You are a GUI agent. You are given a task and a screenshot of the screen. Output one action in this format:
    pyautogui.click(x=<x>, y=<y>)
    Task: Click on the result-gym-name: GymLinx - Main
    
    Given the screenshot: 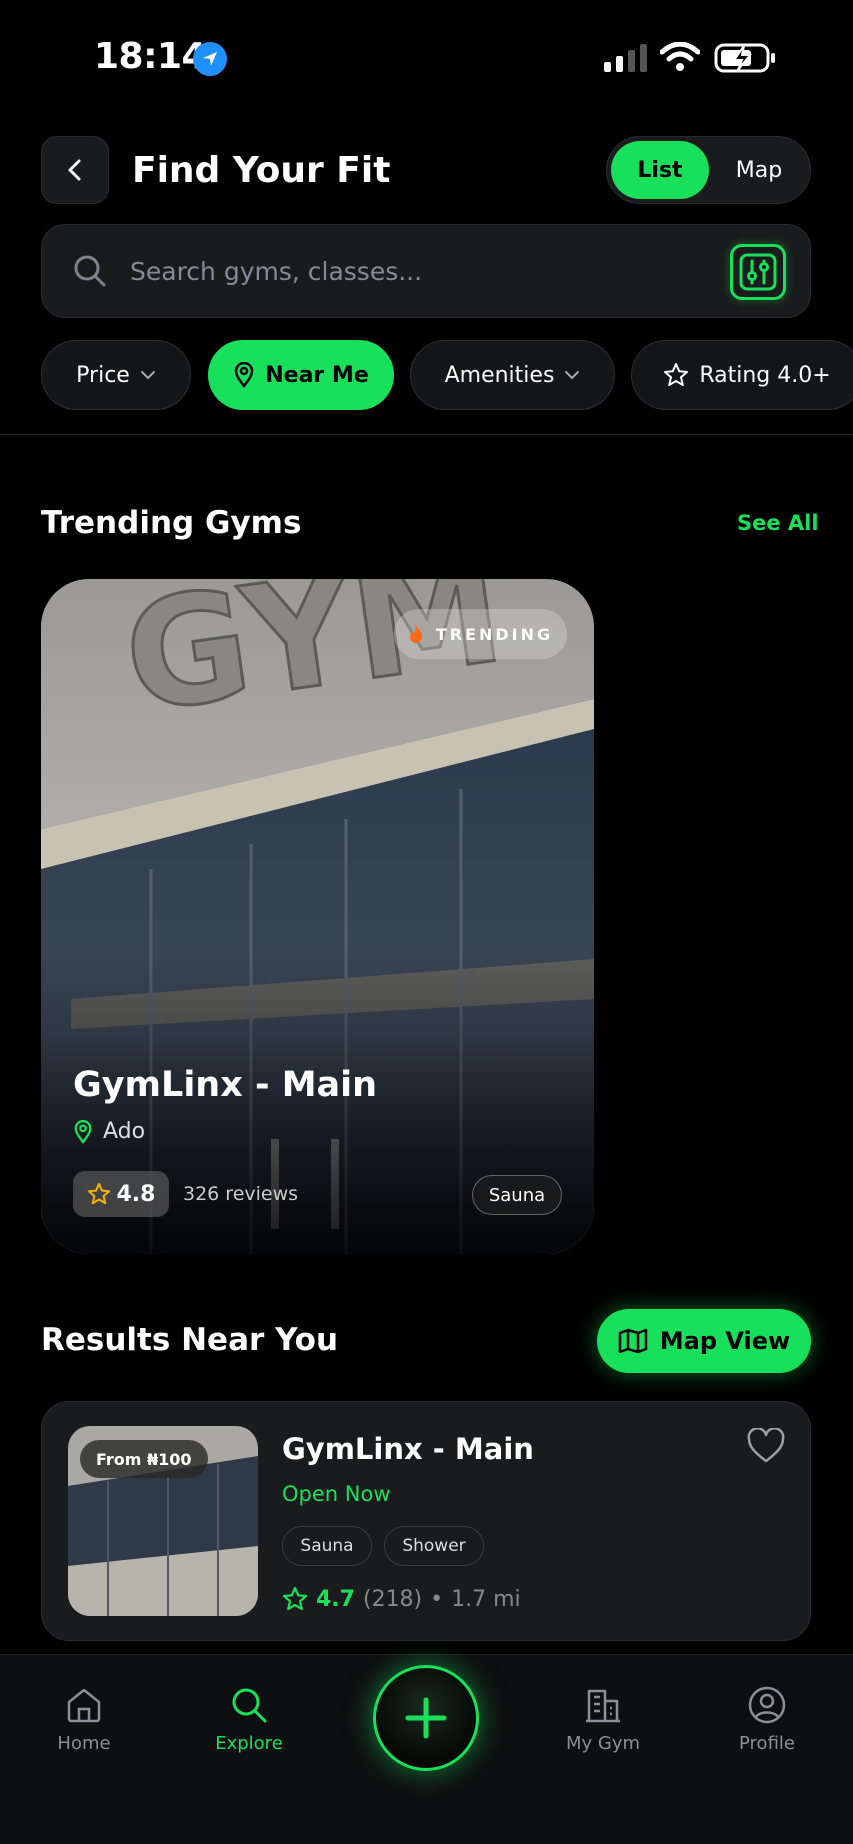 What is the action you would take?
    pyautogui.click(x=408, y=1449)
    